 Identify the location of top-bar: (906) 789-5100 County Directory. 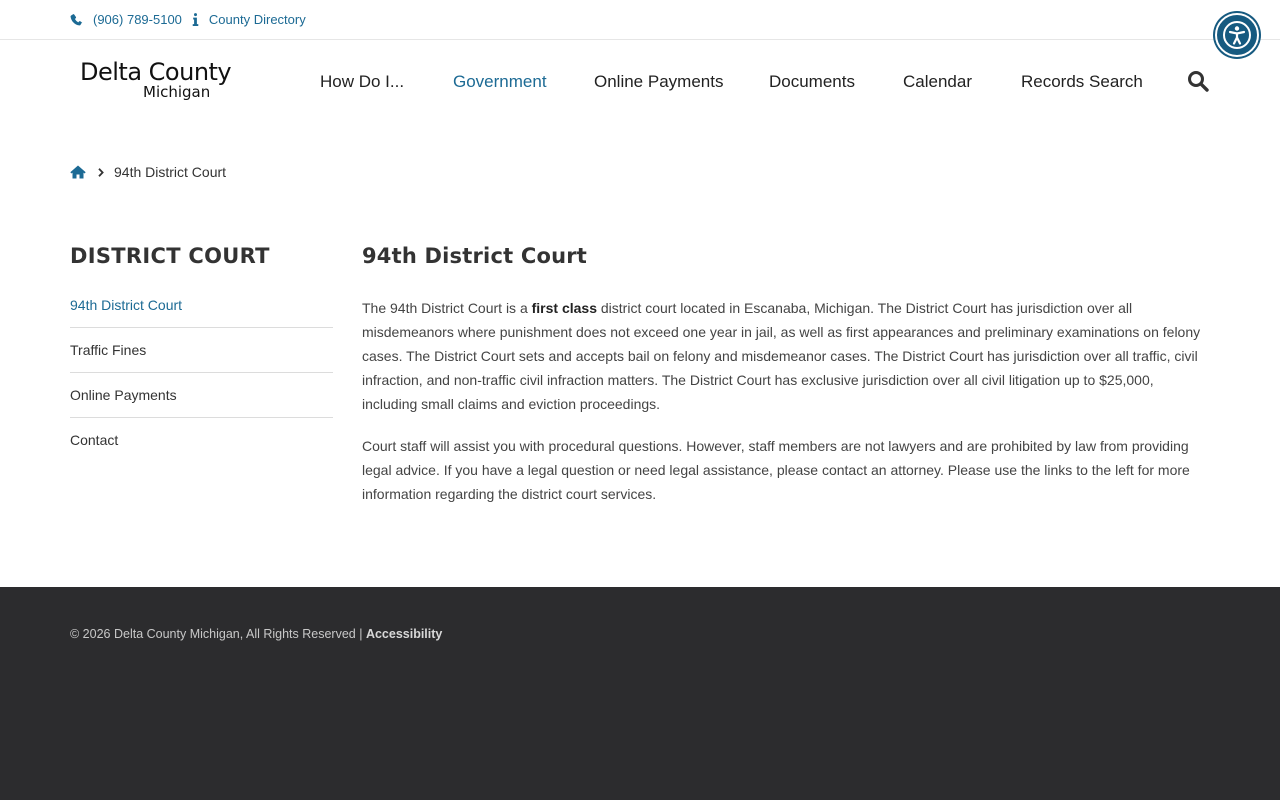
(640, 20).